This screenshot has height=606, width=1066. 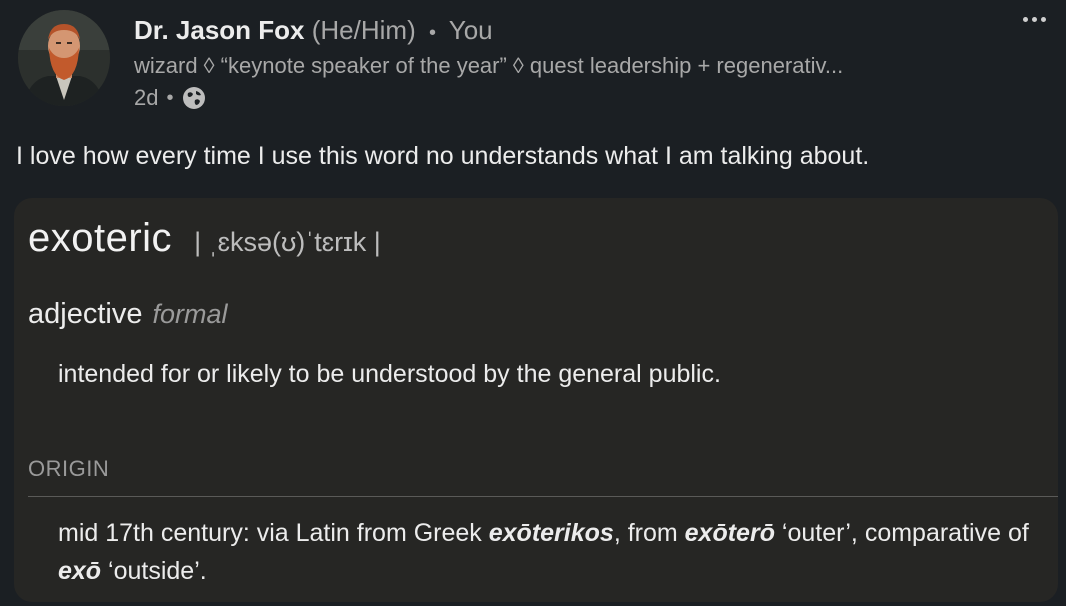 What do you see at coordinates (273, 533) in the screenshot?
I see `etymology-text: mid 17th century: via Latin from Greek` at bounding box center [273, 533].